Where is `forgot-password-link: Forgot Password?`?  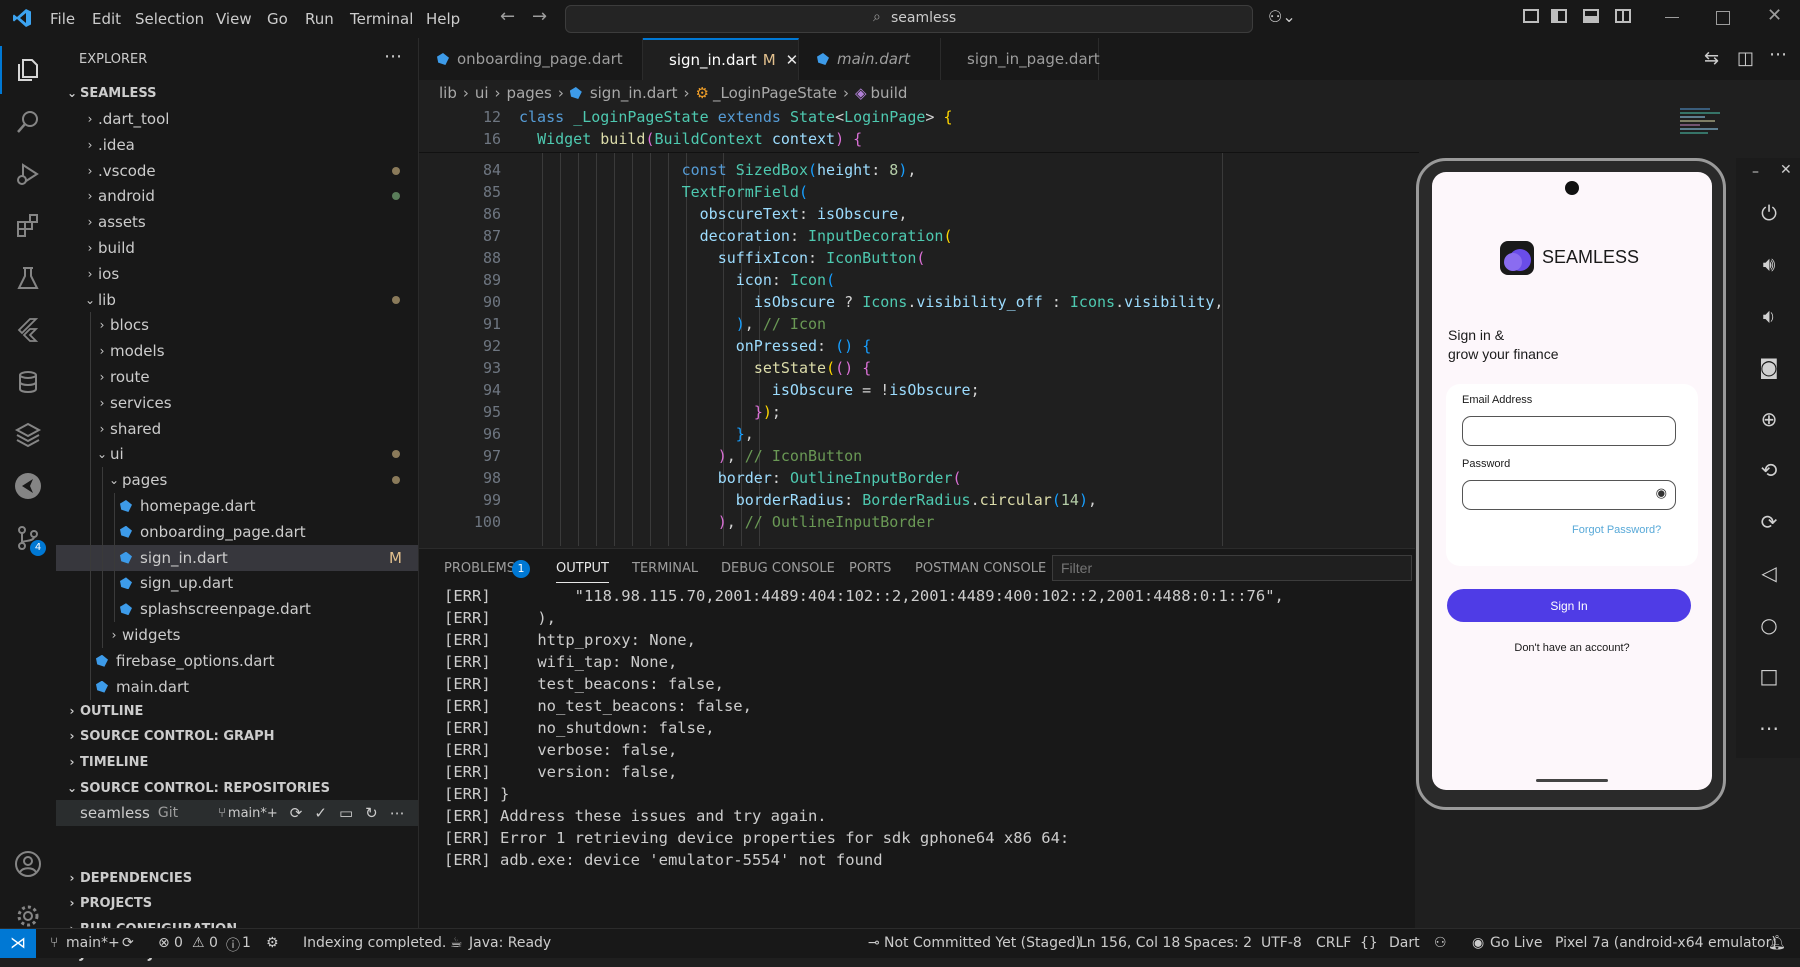
forgot-password-link: Forgot Password? is located at coordinates (1616, 530).